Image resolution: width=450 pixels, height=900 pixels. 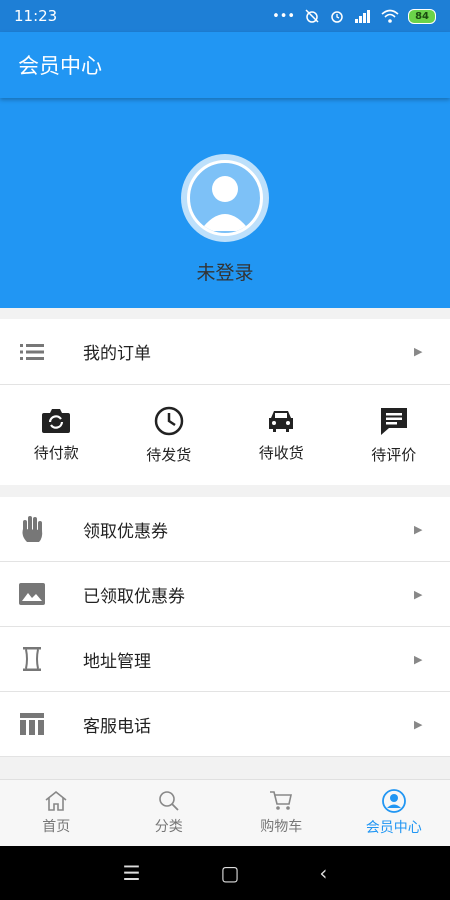 I want to click on login-status: 未登录, so click(x=224, y=271).